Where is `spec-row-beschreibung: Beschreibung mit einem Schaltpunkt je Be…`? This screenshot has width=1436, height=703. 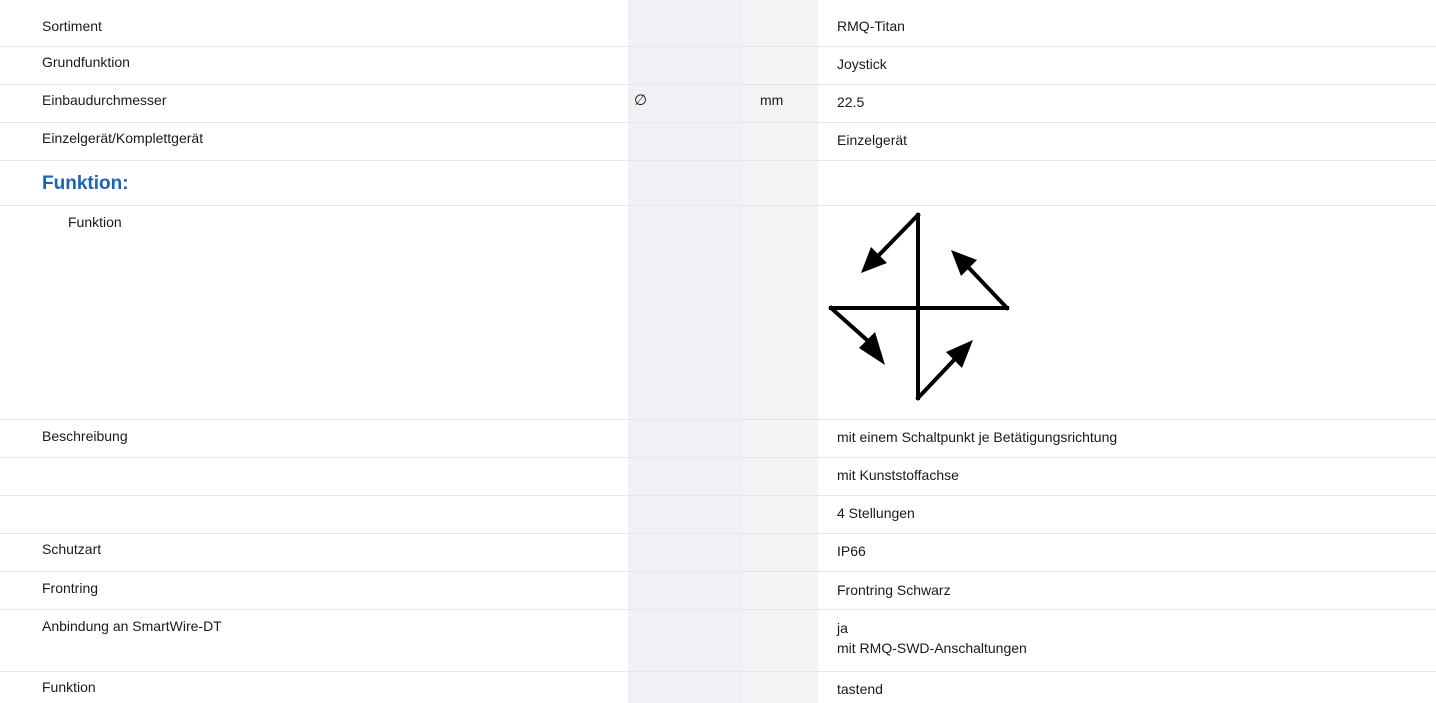 spec-row-beschreibung: Beschreibung mit einem Schaltpunkt je Be… is located at coordinates (718, 438).